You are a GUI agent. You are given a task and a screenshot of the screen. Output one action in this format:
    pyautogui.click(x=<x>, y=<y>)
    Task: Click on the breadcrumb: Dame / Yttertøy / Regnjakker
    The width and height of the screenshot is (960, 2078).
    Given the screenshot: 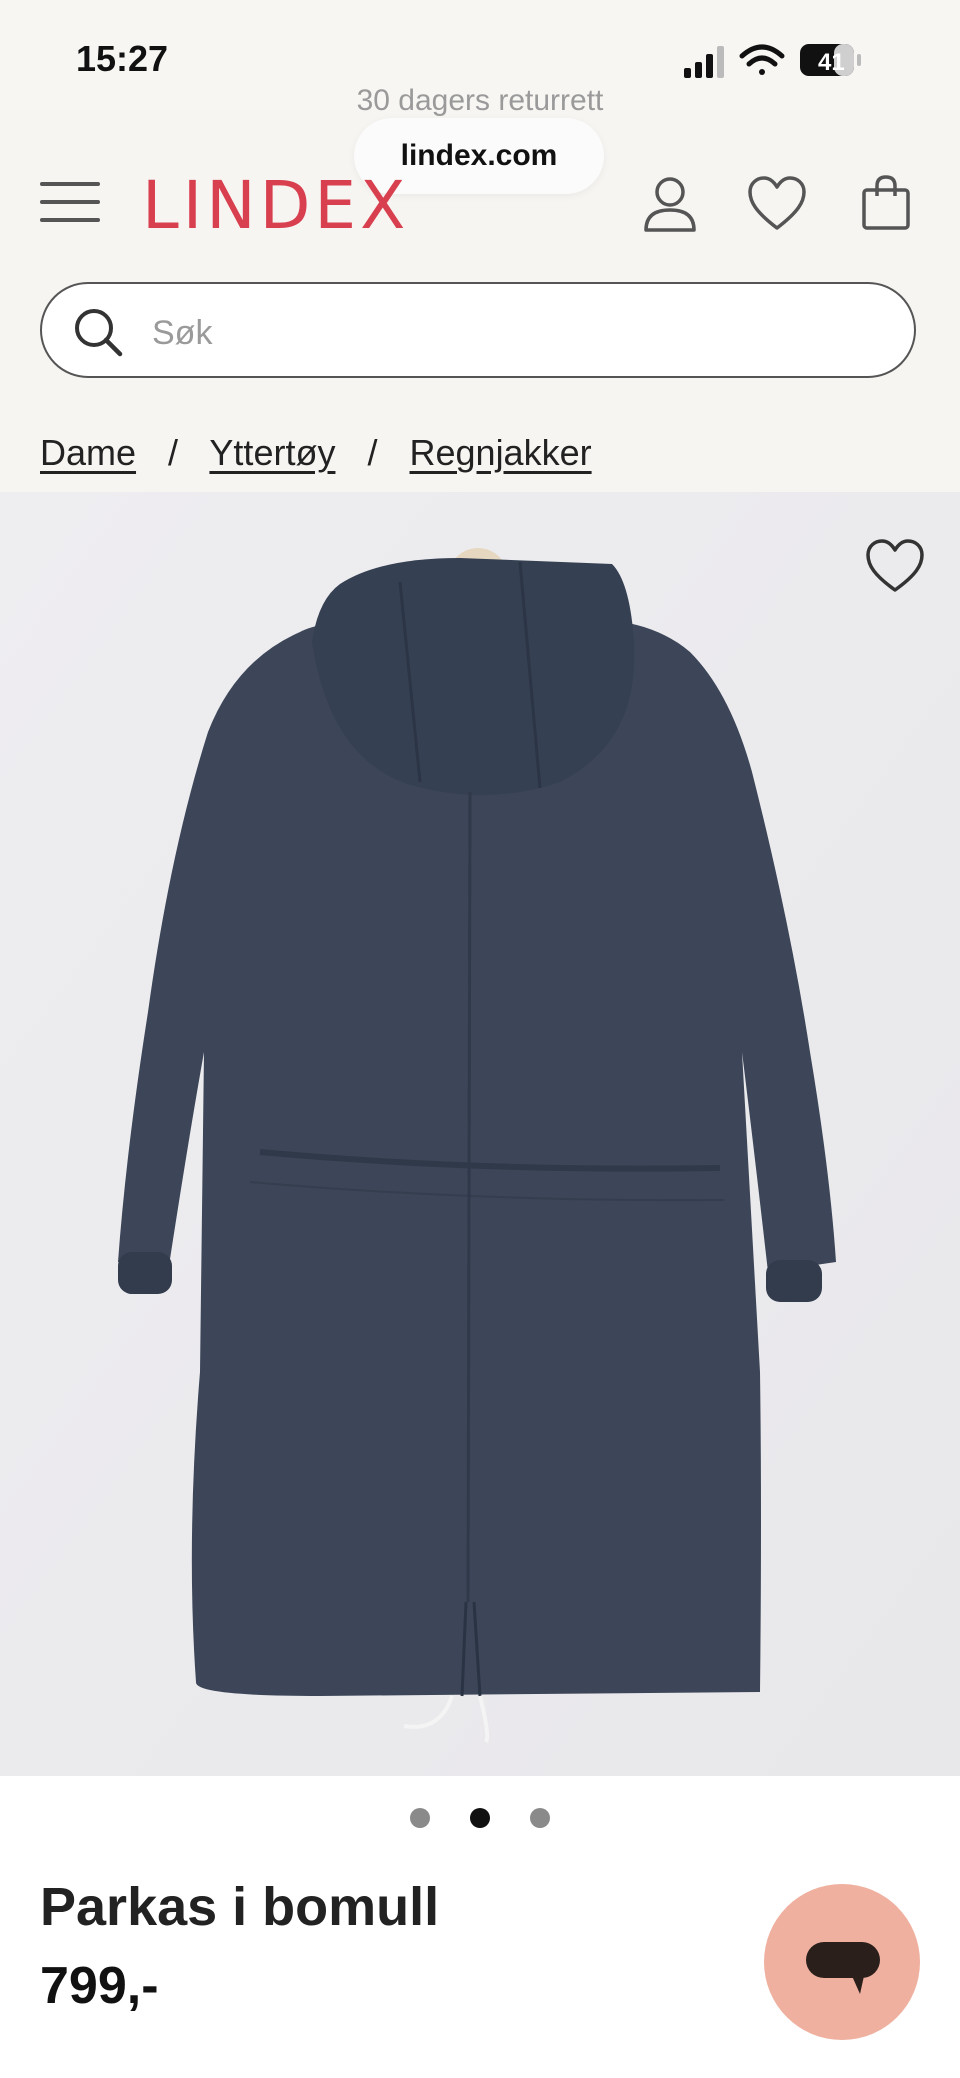 What is the action you would take?
    pyautogui.click(x=316, y=453)
    